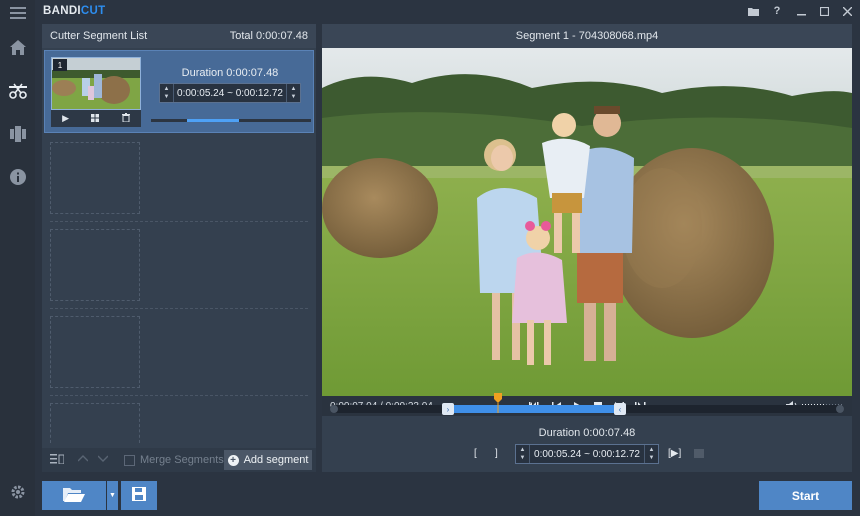 The image size is (860, 516). Describe the element at coordinates (17, 491) in the screenshot. I see `settings-icon` at that location.